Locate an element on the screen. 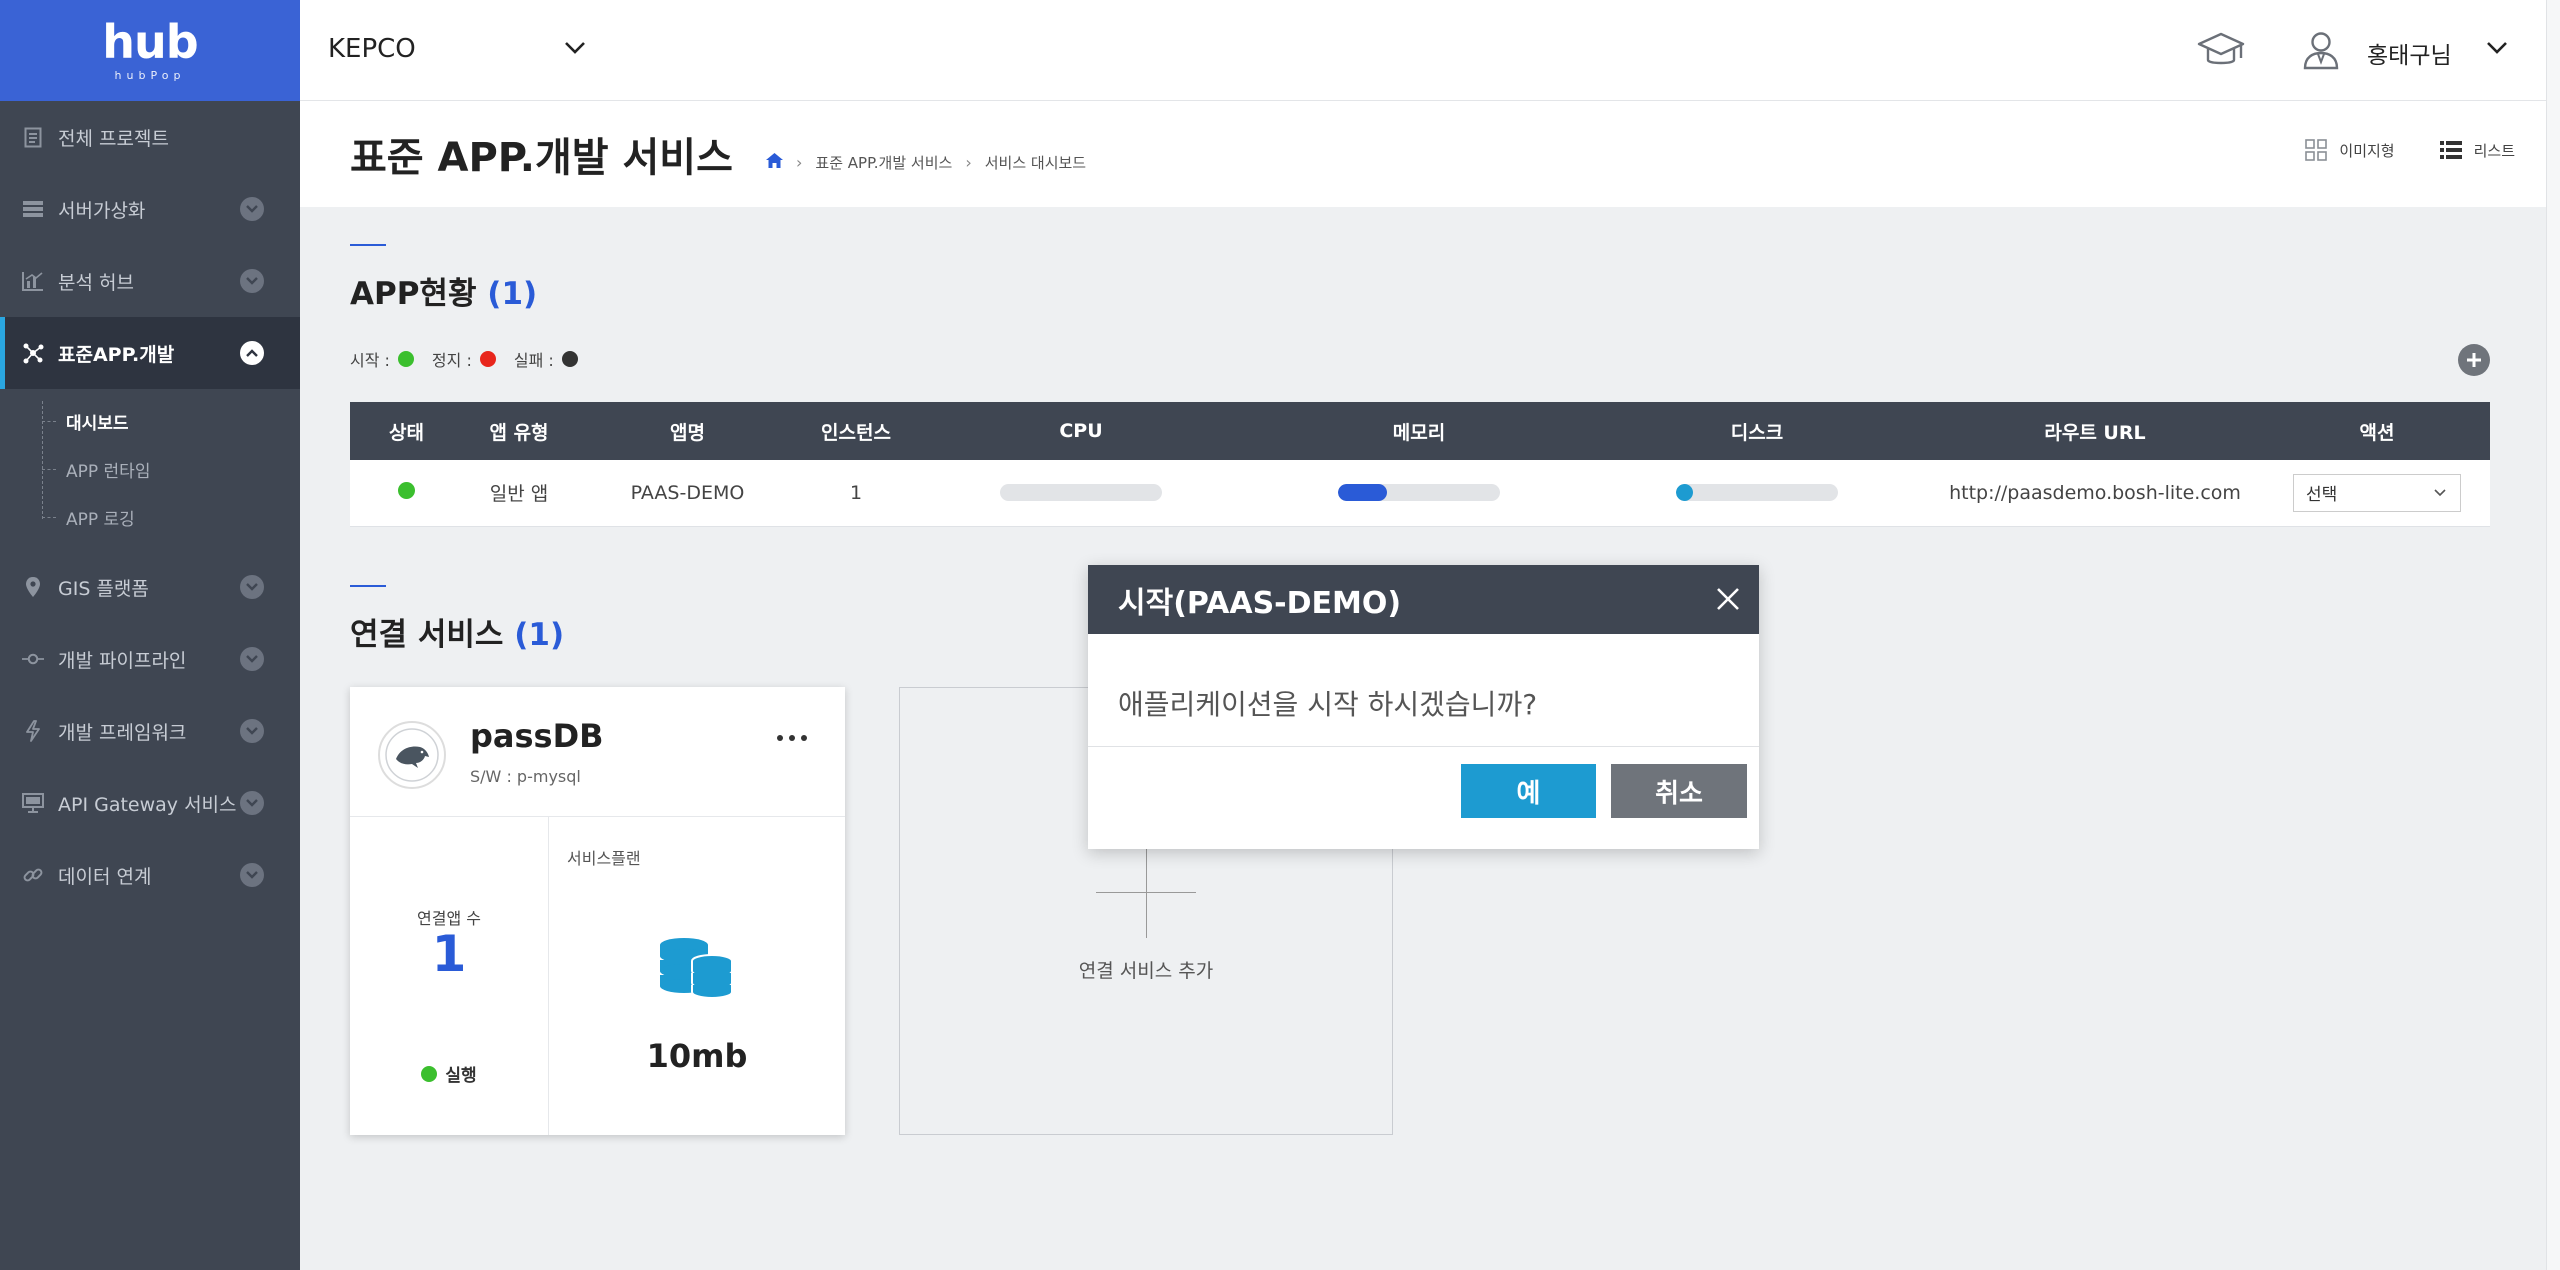 This screenshot has height=1270, width=2560. legend-stop-dot is located at coordinates (487, 359).